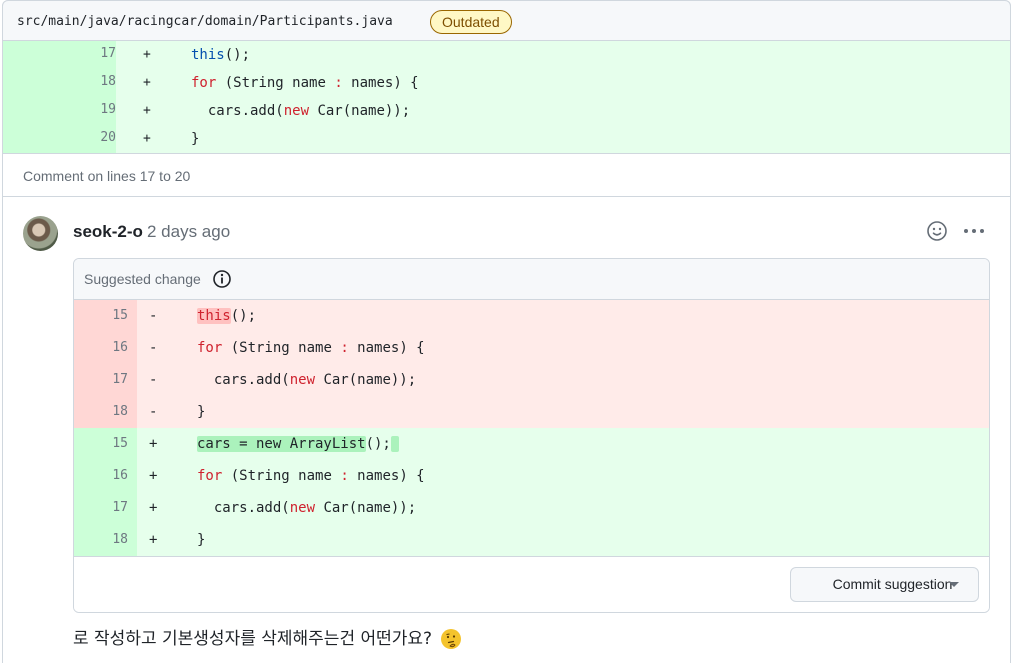  What do you see at coordinates (531, 279) in the screenshot?
I see `suggestion-header: Suggested change` at bounding box center [531, 279].